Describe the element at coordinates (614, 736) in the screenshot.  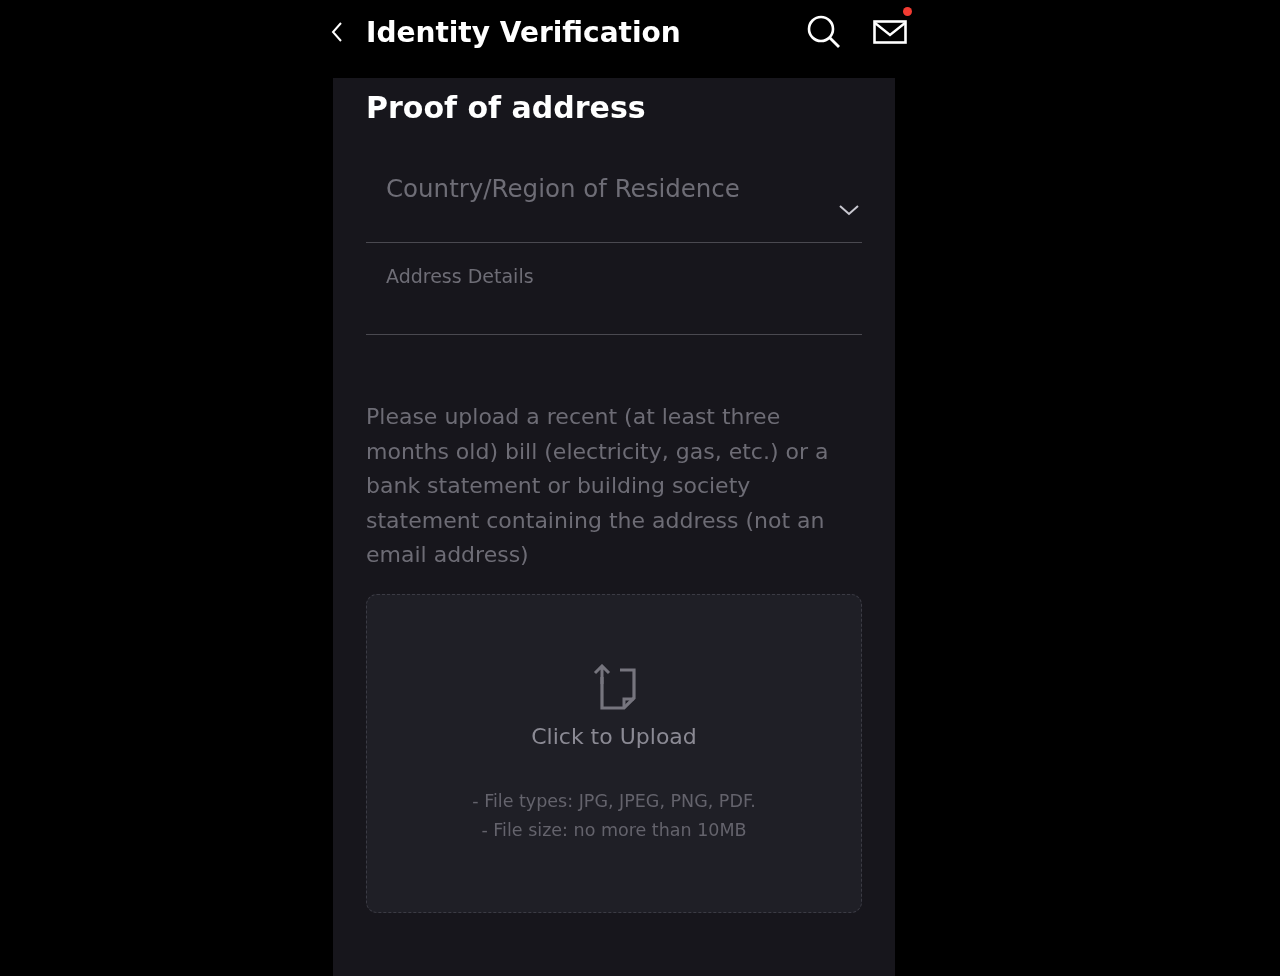
I see `upload-label: Click to Upload` at that location.